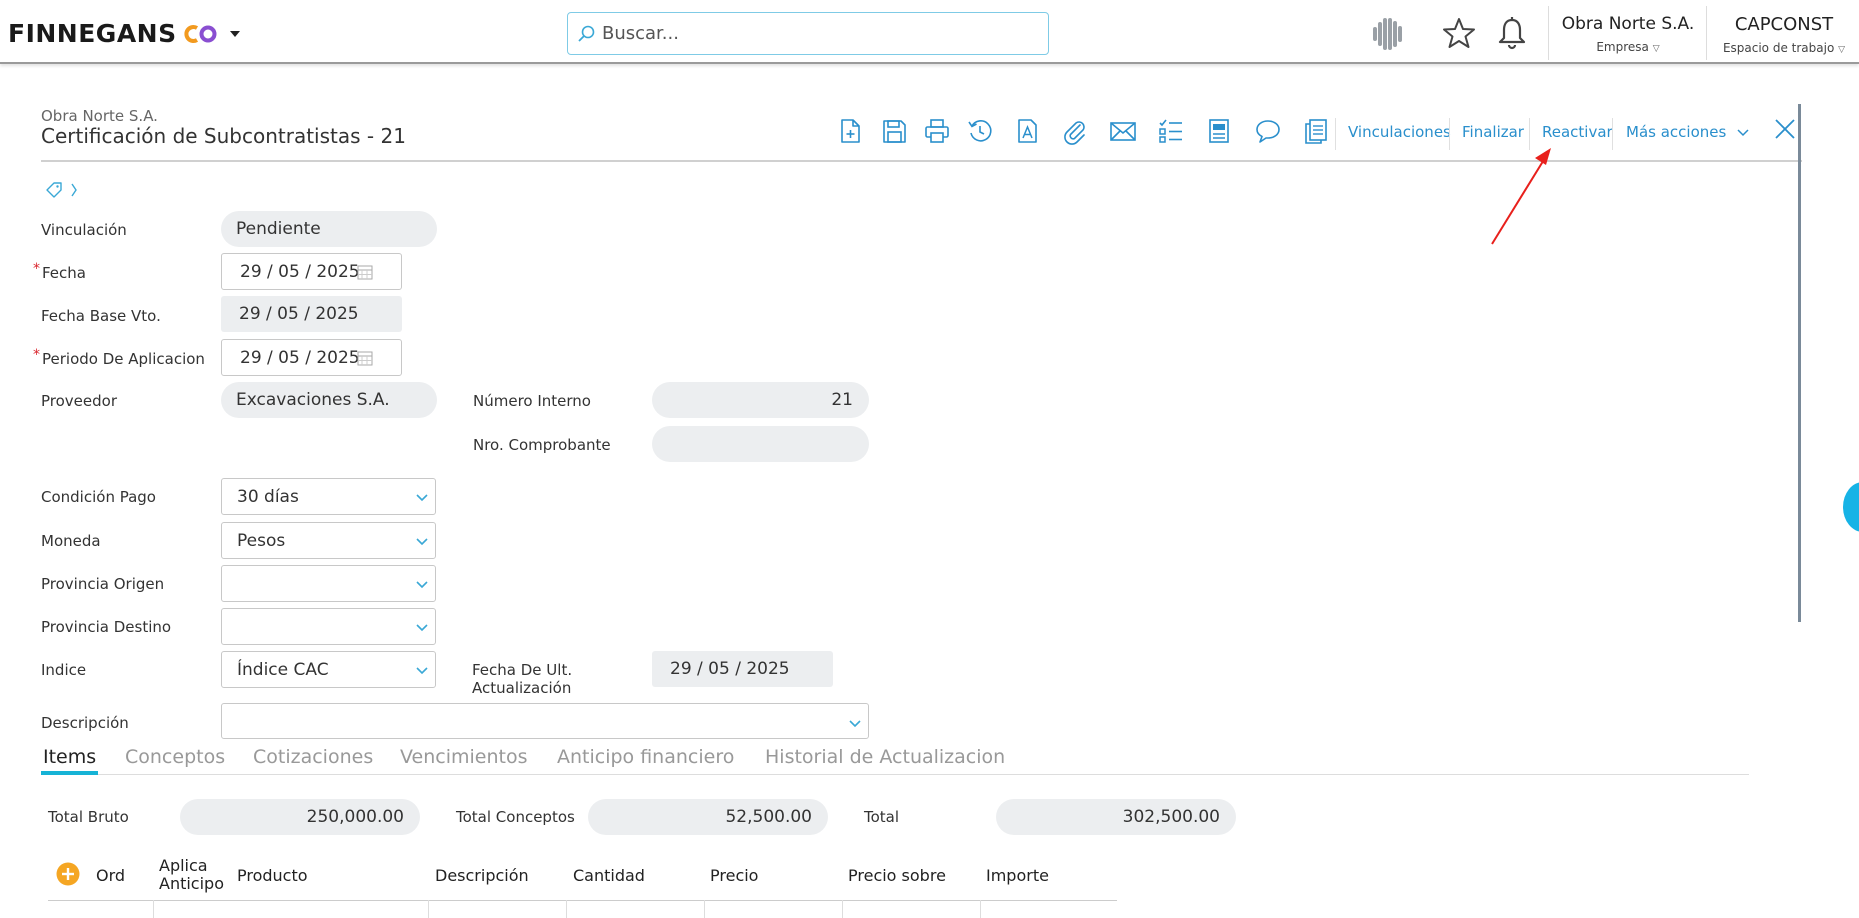  I want to click on proveedor-label: Proveedor, so click(79, 401).